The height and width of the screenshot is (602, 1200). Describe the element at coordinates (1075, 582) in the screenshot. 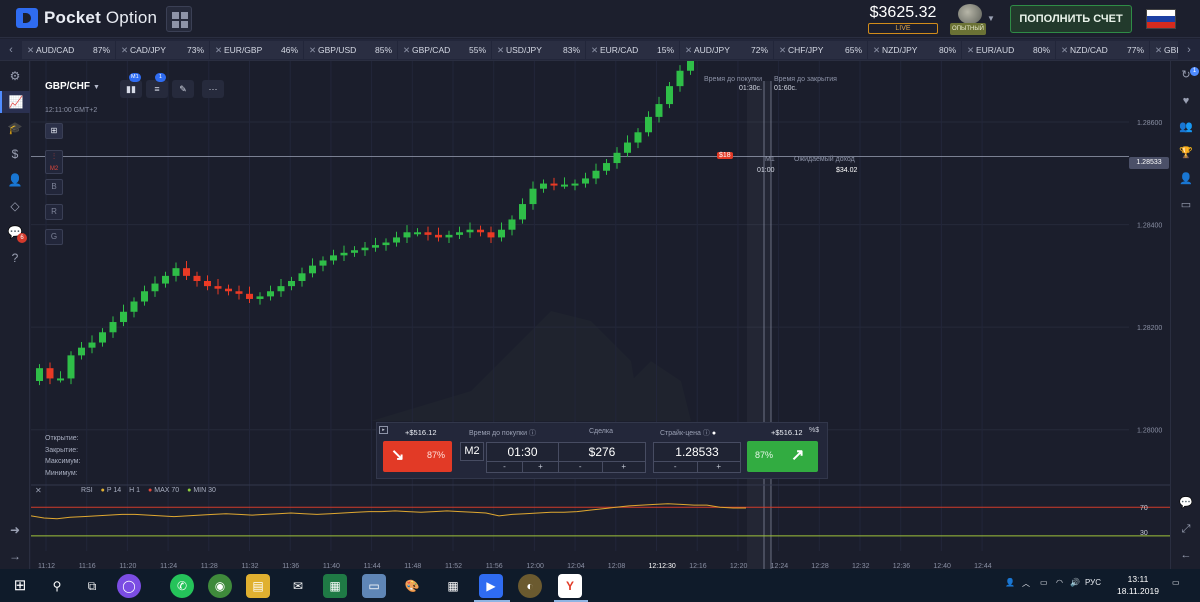

I see `volume-icon: 🔊` at that location.